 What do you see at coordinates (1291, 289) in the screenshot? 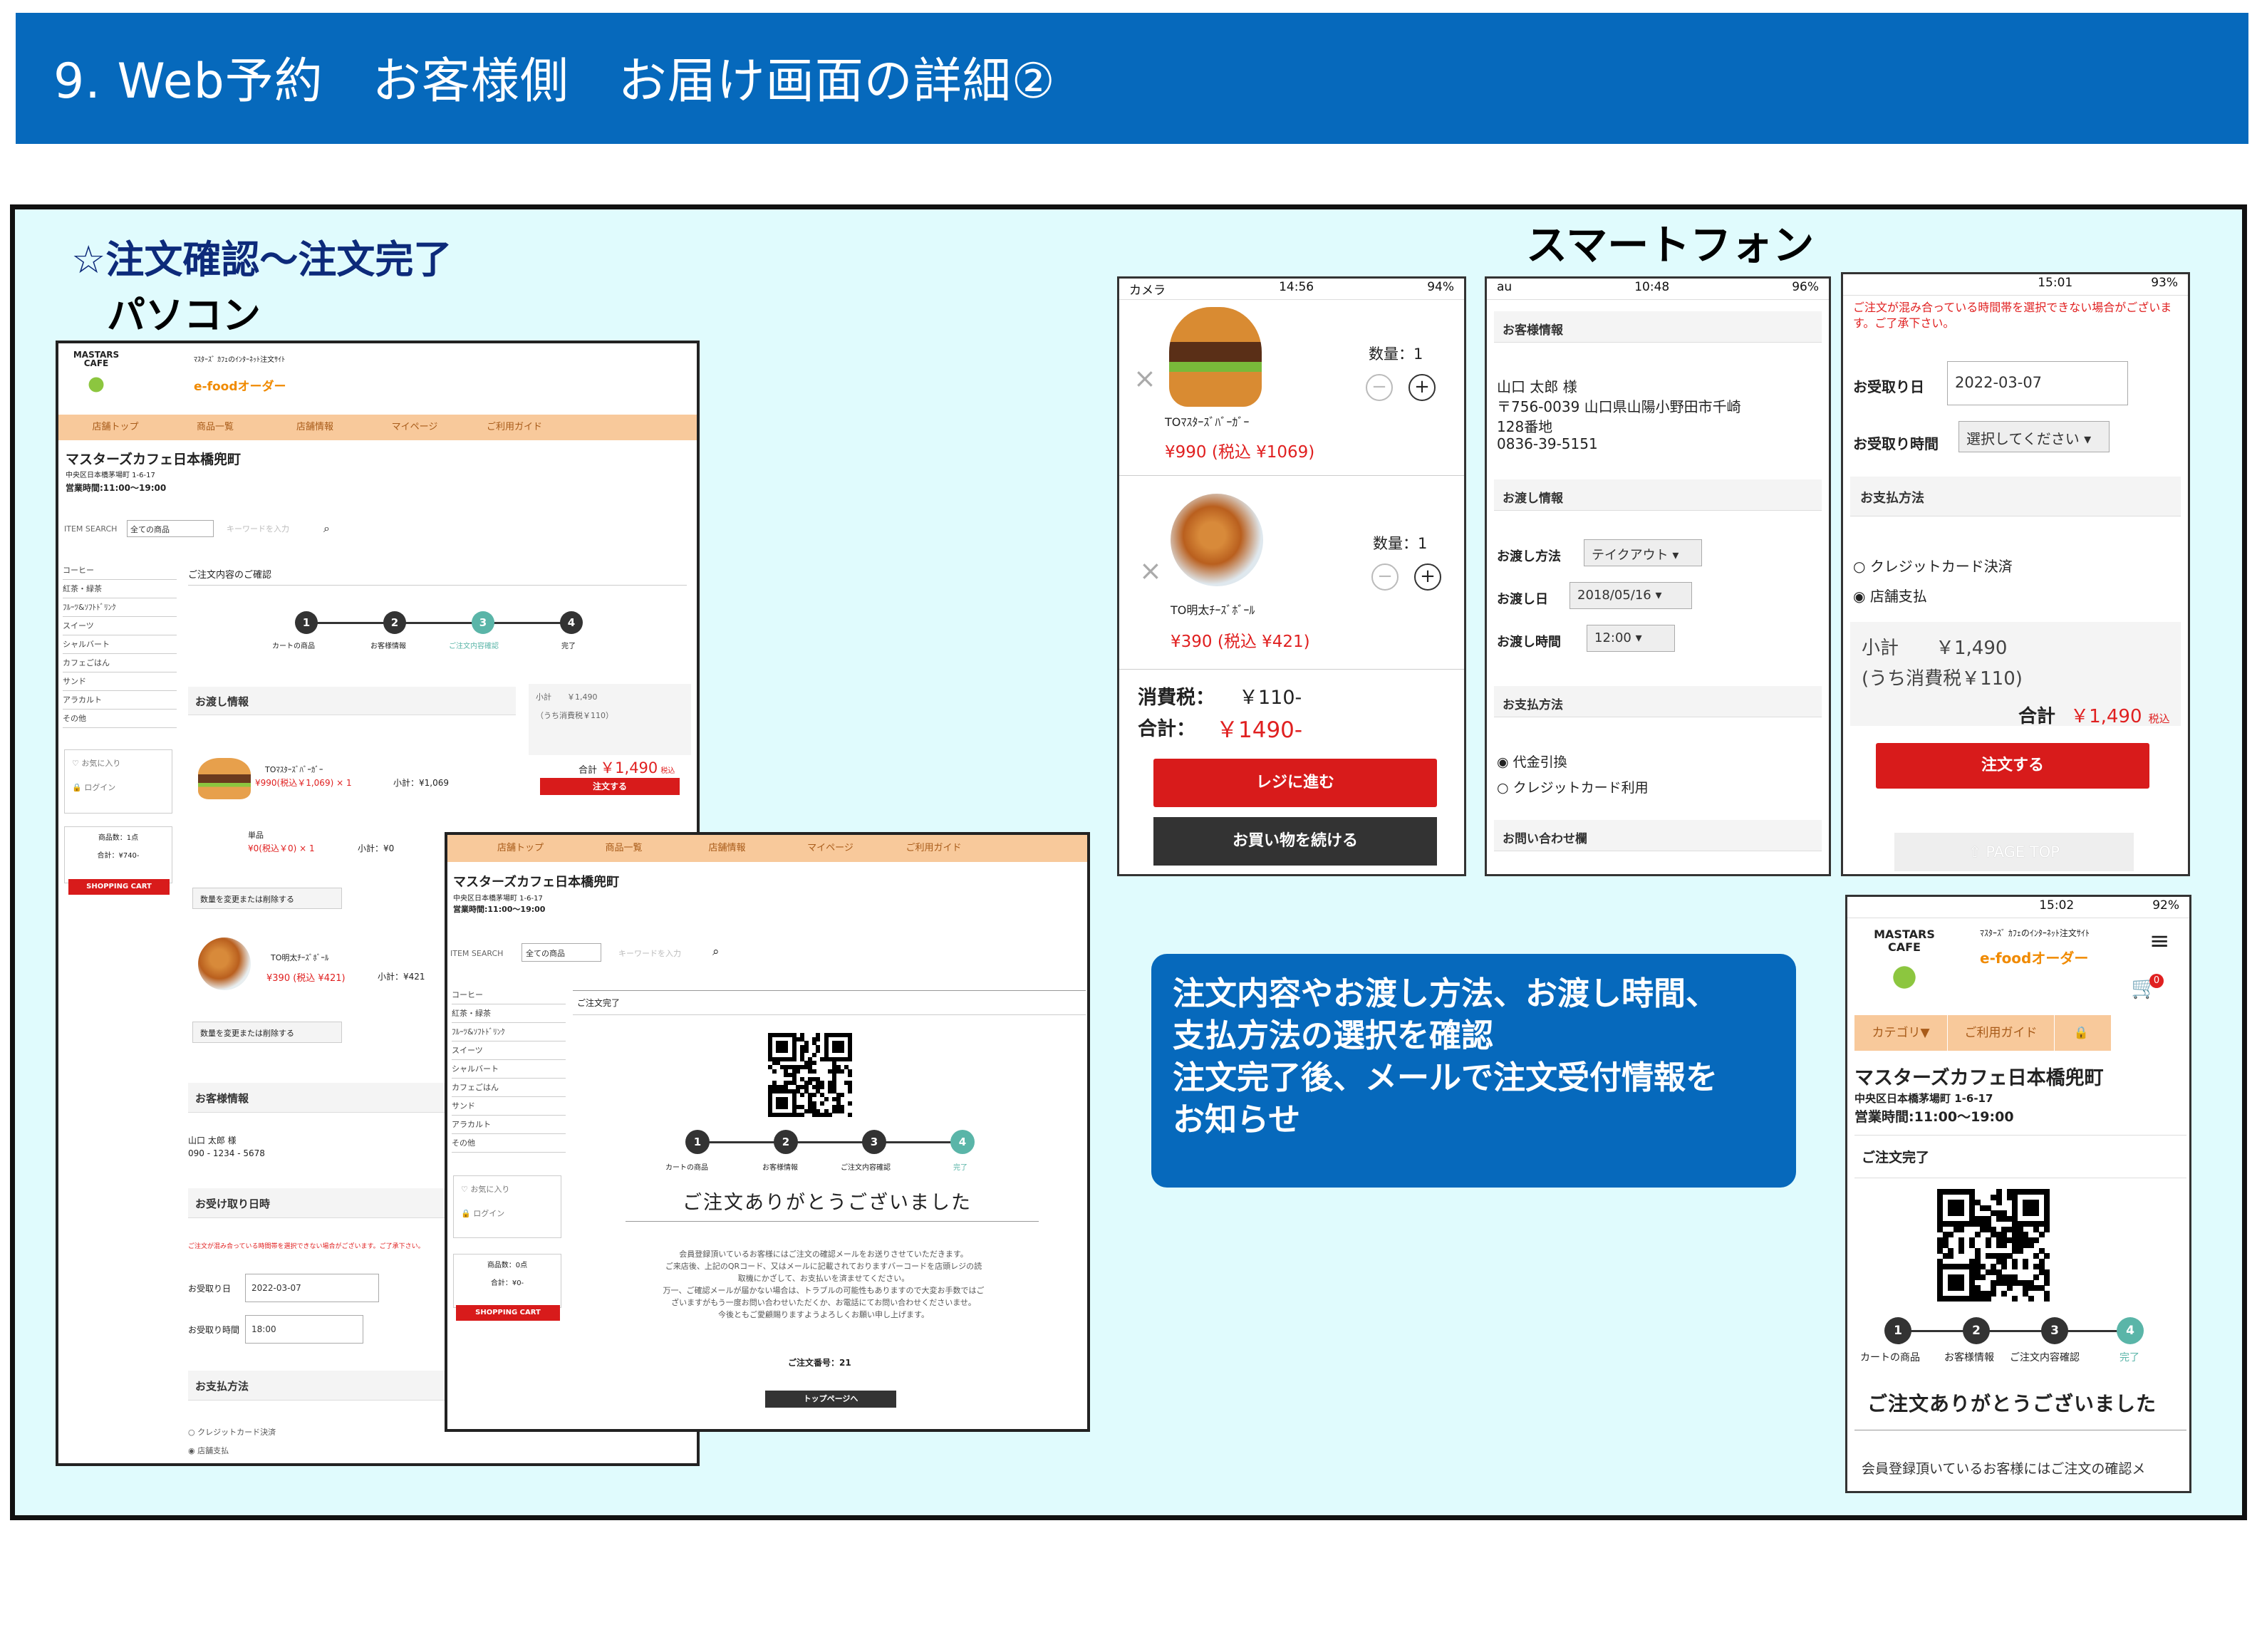
I see `status-bar: カメラ 14:56 94%` at bounding box center [1291, 289].